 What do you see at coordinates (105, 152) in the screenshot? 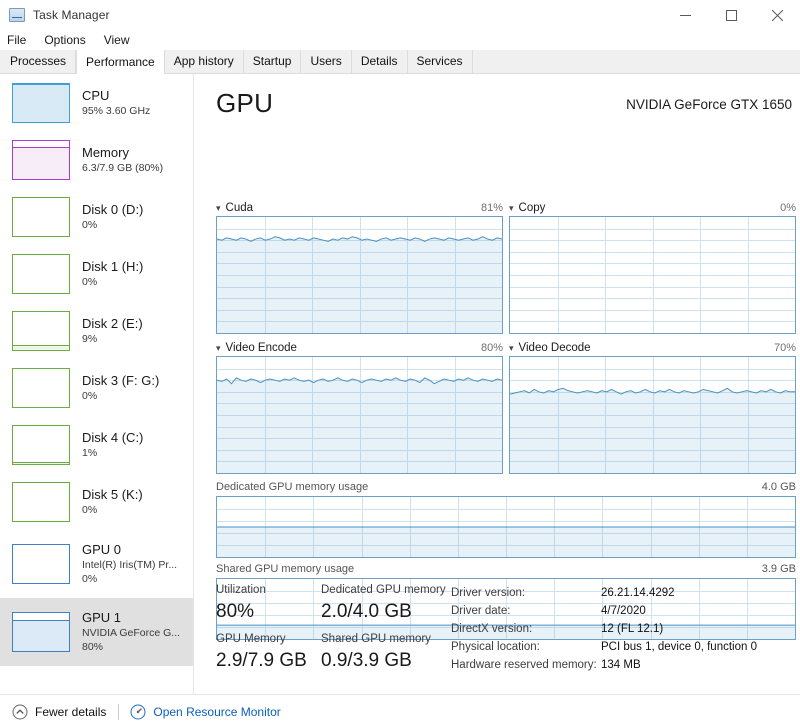
I see `sidebar-item-label: Memory` at bounding box center [105, 152].